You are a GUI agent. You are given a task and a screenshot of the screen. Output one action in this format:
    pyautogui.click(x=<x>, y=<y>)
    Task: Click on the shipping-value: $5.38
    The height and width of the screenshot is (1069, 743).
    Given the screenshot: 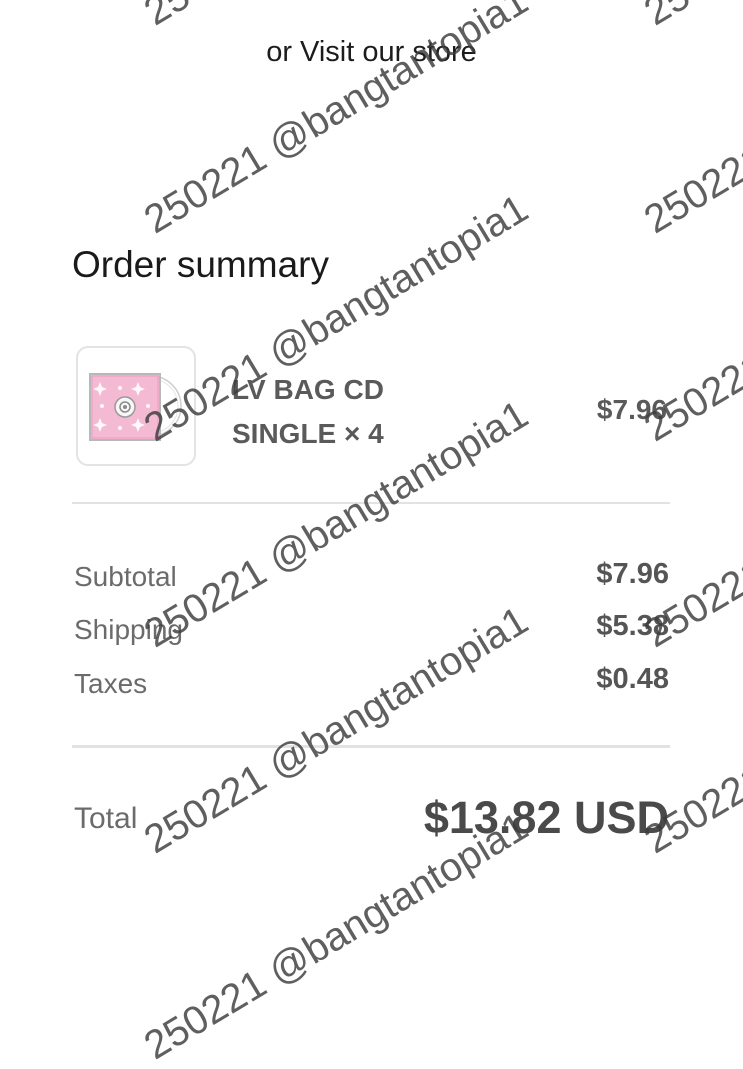 What is the action you would take?
    pyautogui.click(x=632, y=626)
    